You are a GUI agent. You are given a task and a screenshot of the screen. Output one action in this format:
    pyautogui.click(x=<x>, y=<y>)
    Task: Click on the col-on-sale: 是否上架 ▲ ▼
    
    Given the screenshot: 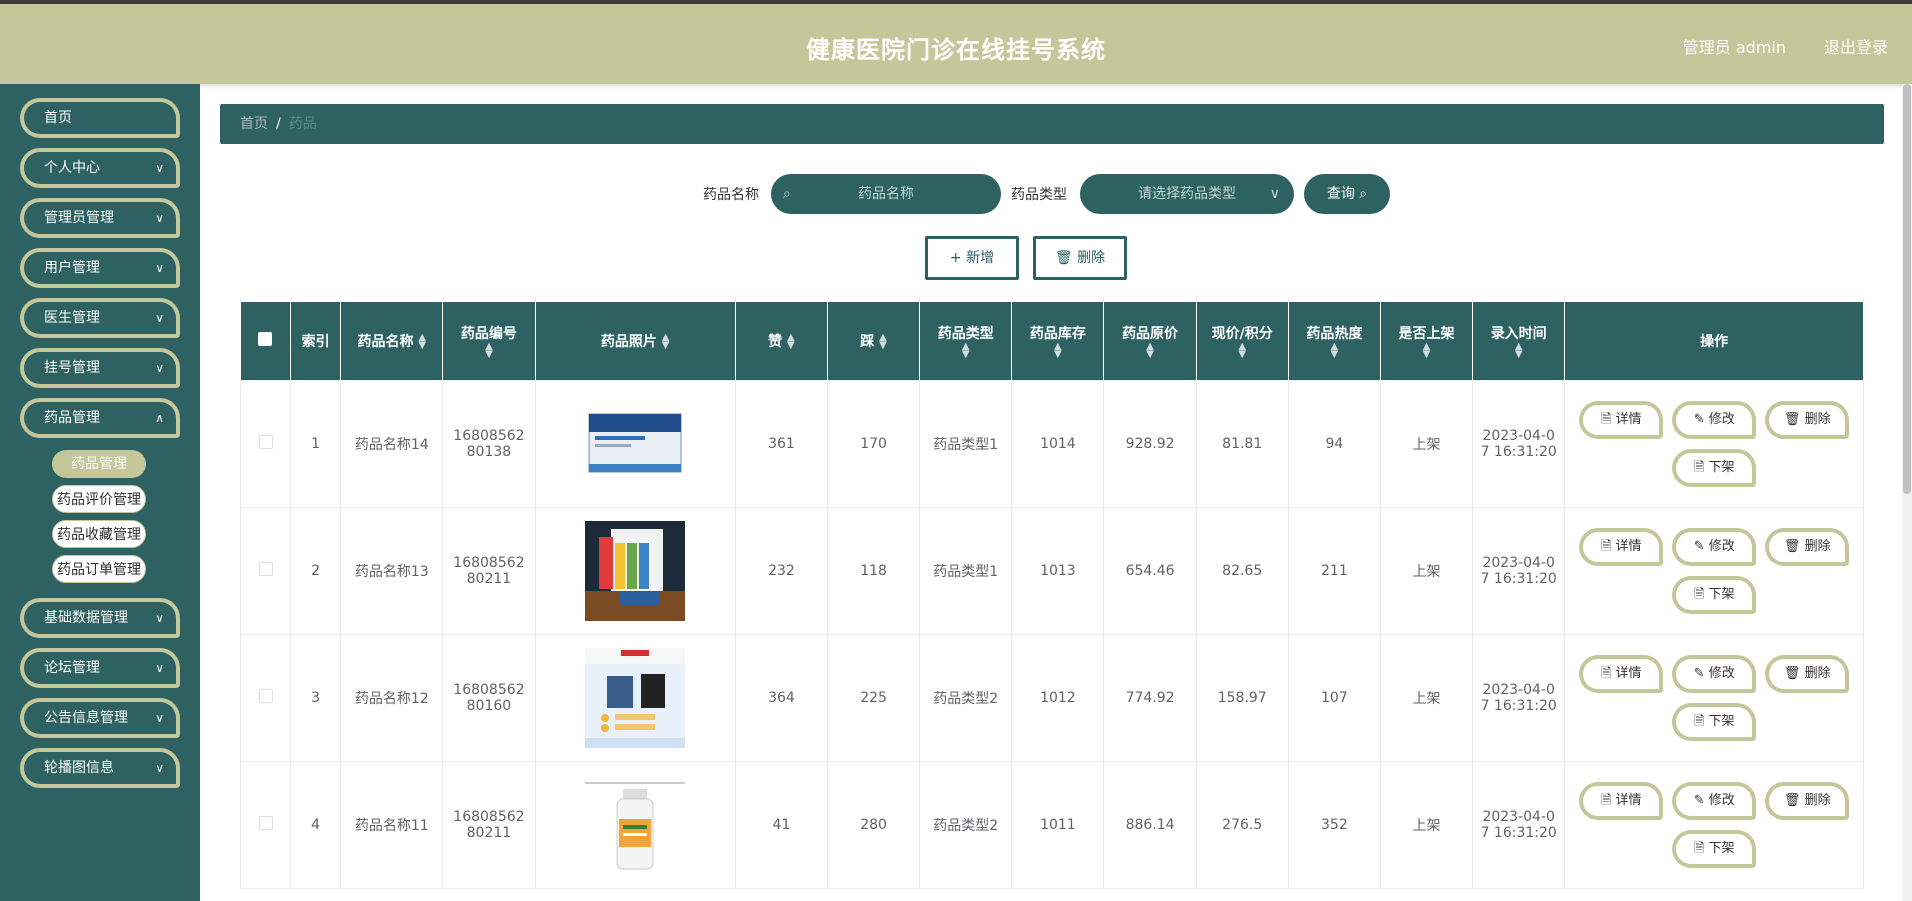 What is the action you would take?
    pyautogui.click(x=1427, y=341)
    